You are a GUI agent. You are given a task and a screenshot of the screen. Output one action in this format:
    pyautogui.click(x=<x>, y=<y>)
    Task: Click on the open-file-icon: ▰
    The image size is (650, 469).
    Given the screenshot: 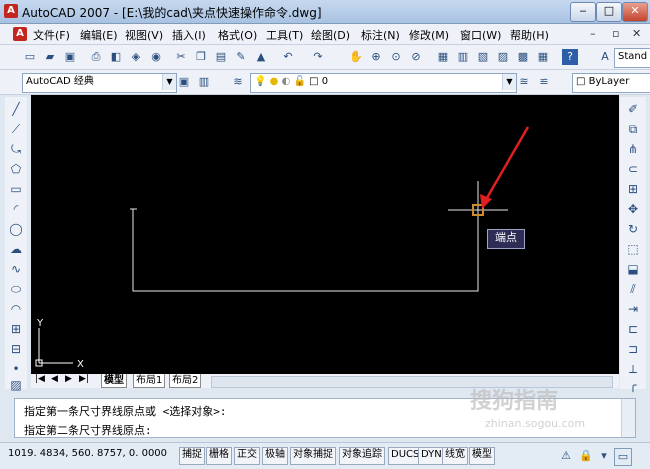 What is the action you would take?
    pyautogui.click(x=50, y=57)
    